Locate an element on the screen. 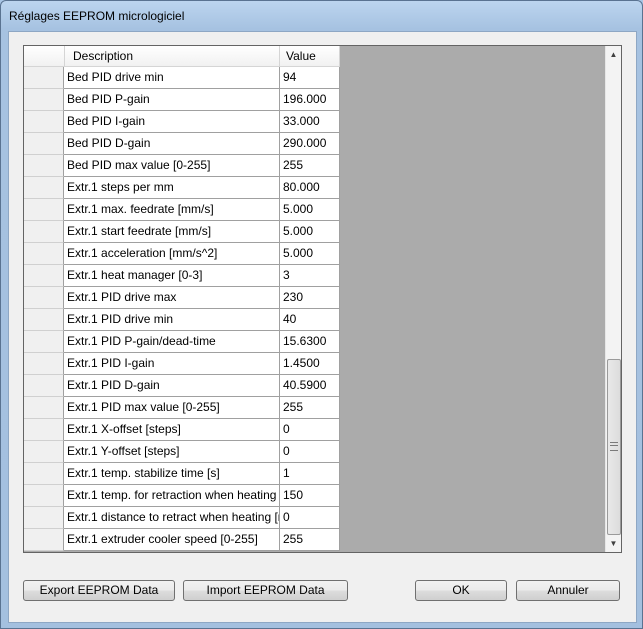  value-cell: 40.5900 is located at coordinates (310, 386).